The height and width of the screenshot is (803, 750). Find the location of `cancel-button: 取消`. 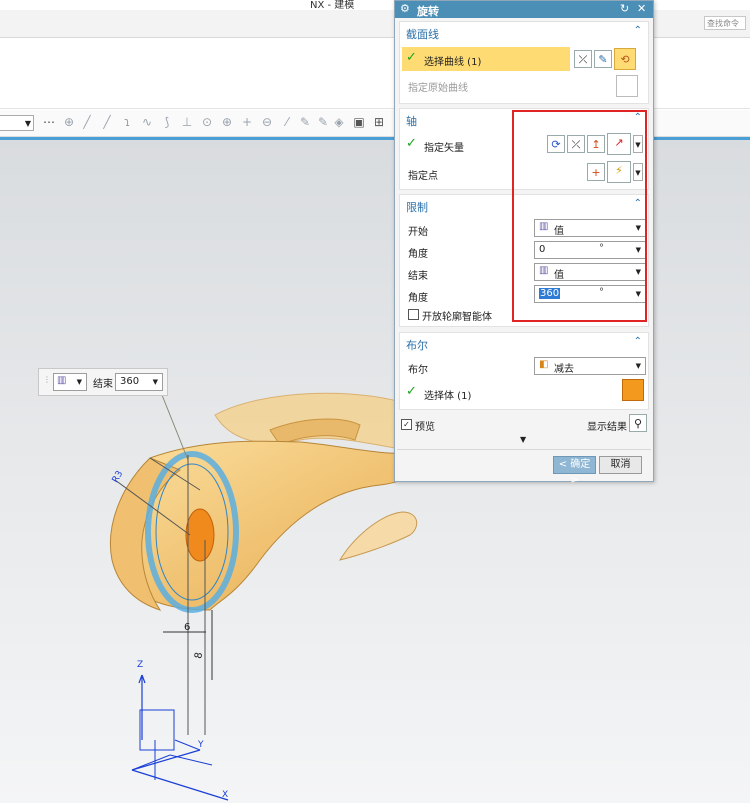

cancel-button: 取消 is located at coordinates (620, 465).